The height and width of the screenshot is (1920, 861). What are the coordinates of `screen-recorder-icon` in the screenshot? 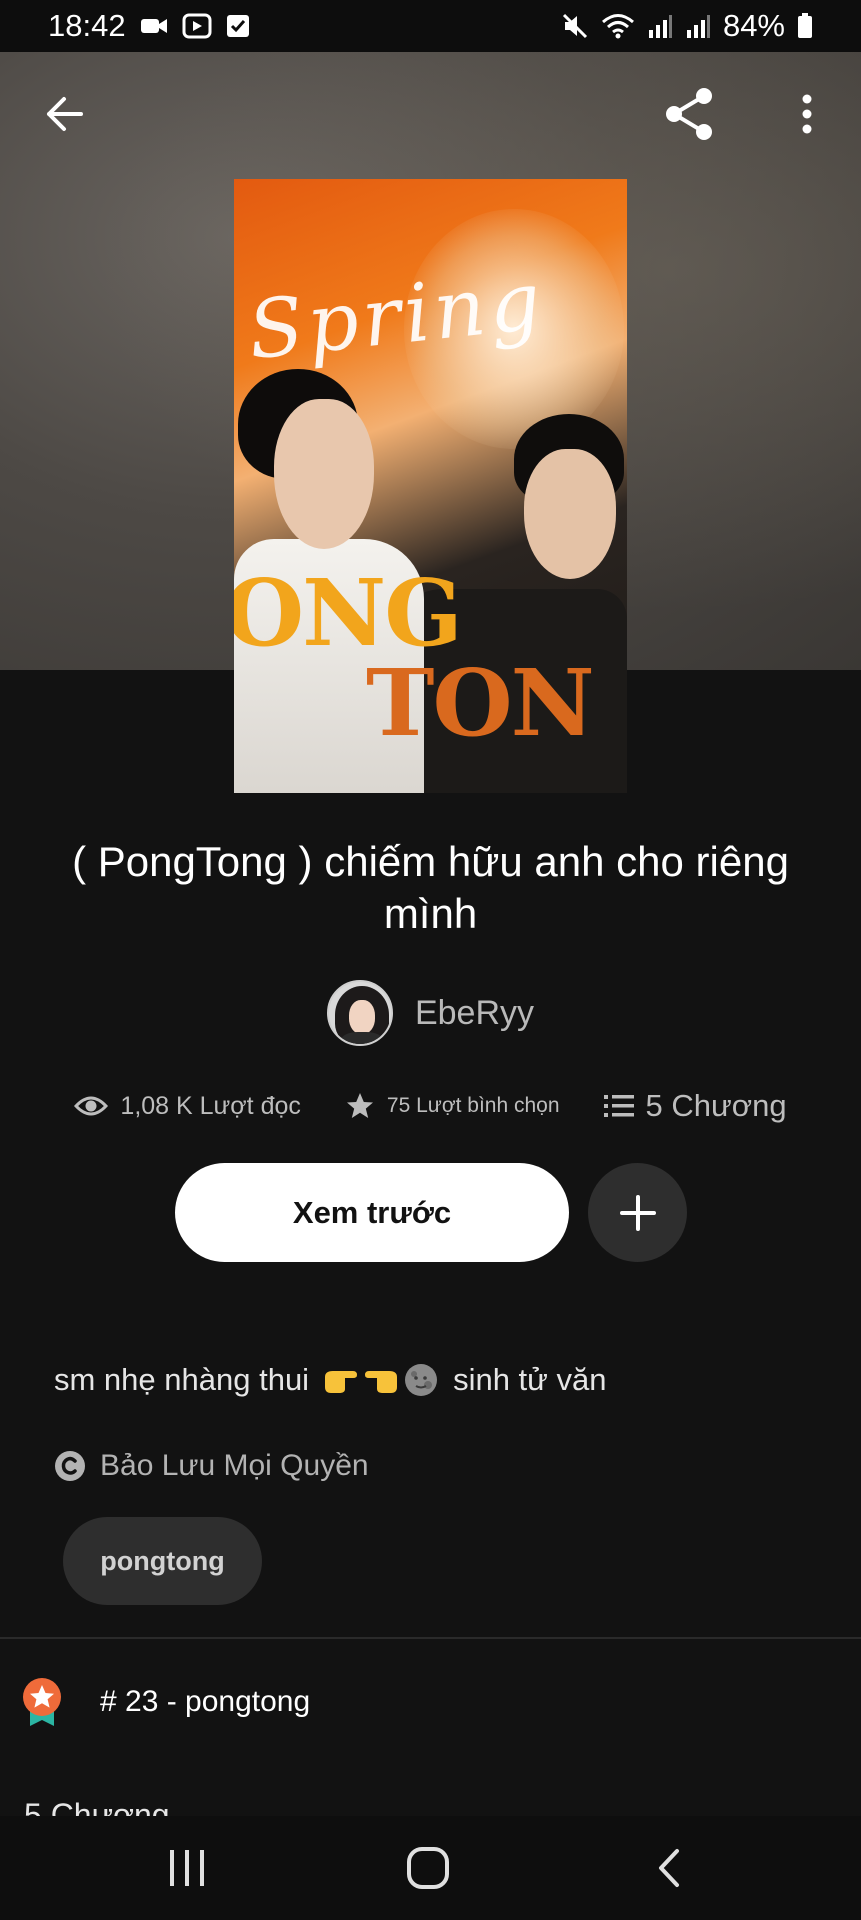 It's located at (197, 26).